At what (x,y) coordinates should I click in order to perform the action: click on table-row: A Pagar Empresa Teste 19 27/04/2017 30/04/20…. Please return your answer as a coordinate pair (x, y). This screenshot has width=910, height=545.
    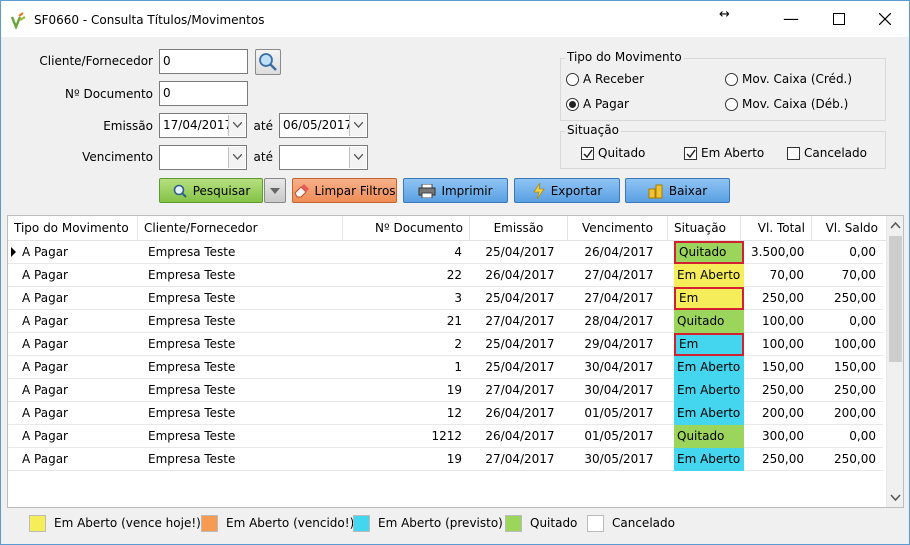
    Looking at the image, I should click on (445, 390).